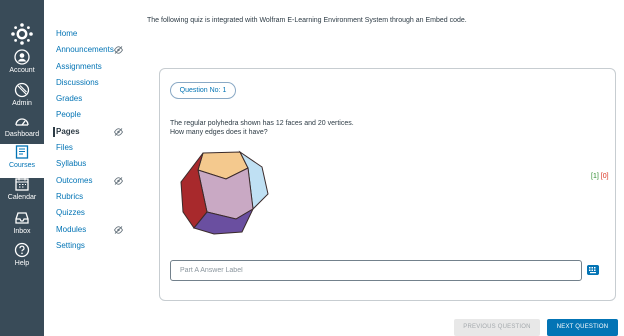 This screenshot has height=336, width=624. I want to click on global-nav-dashboard: Dashboard, so click(22, 130).